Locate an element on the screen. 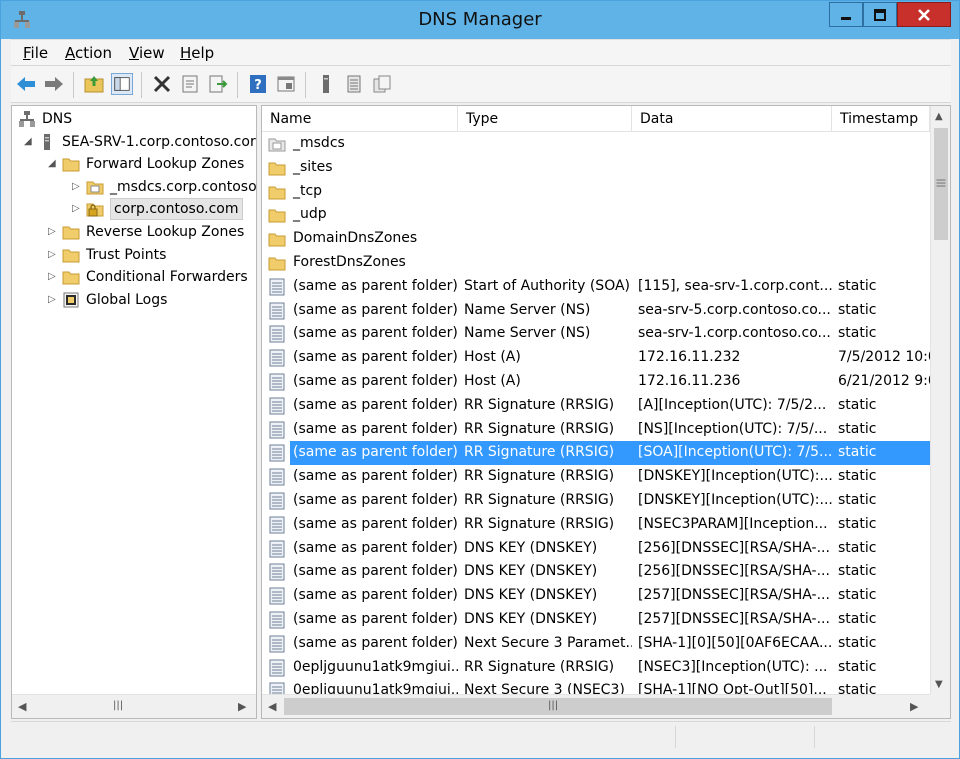 The height and width of the screenshot is (759, 960). help-icon: ? is located at coordinates (258, 84).